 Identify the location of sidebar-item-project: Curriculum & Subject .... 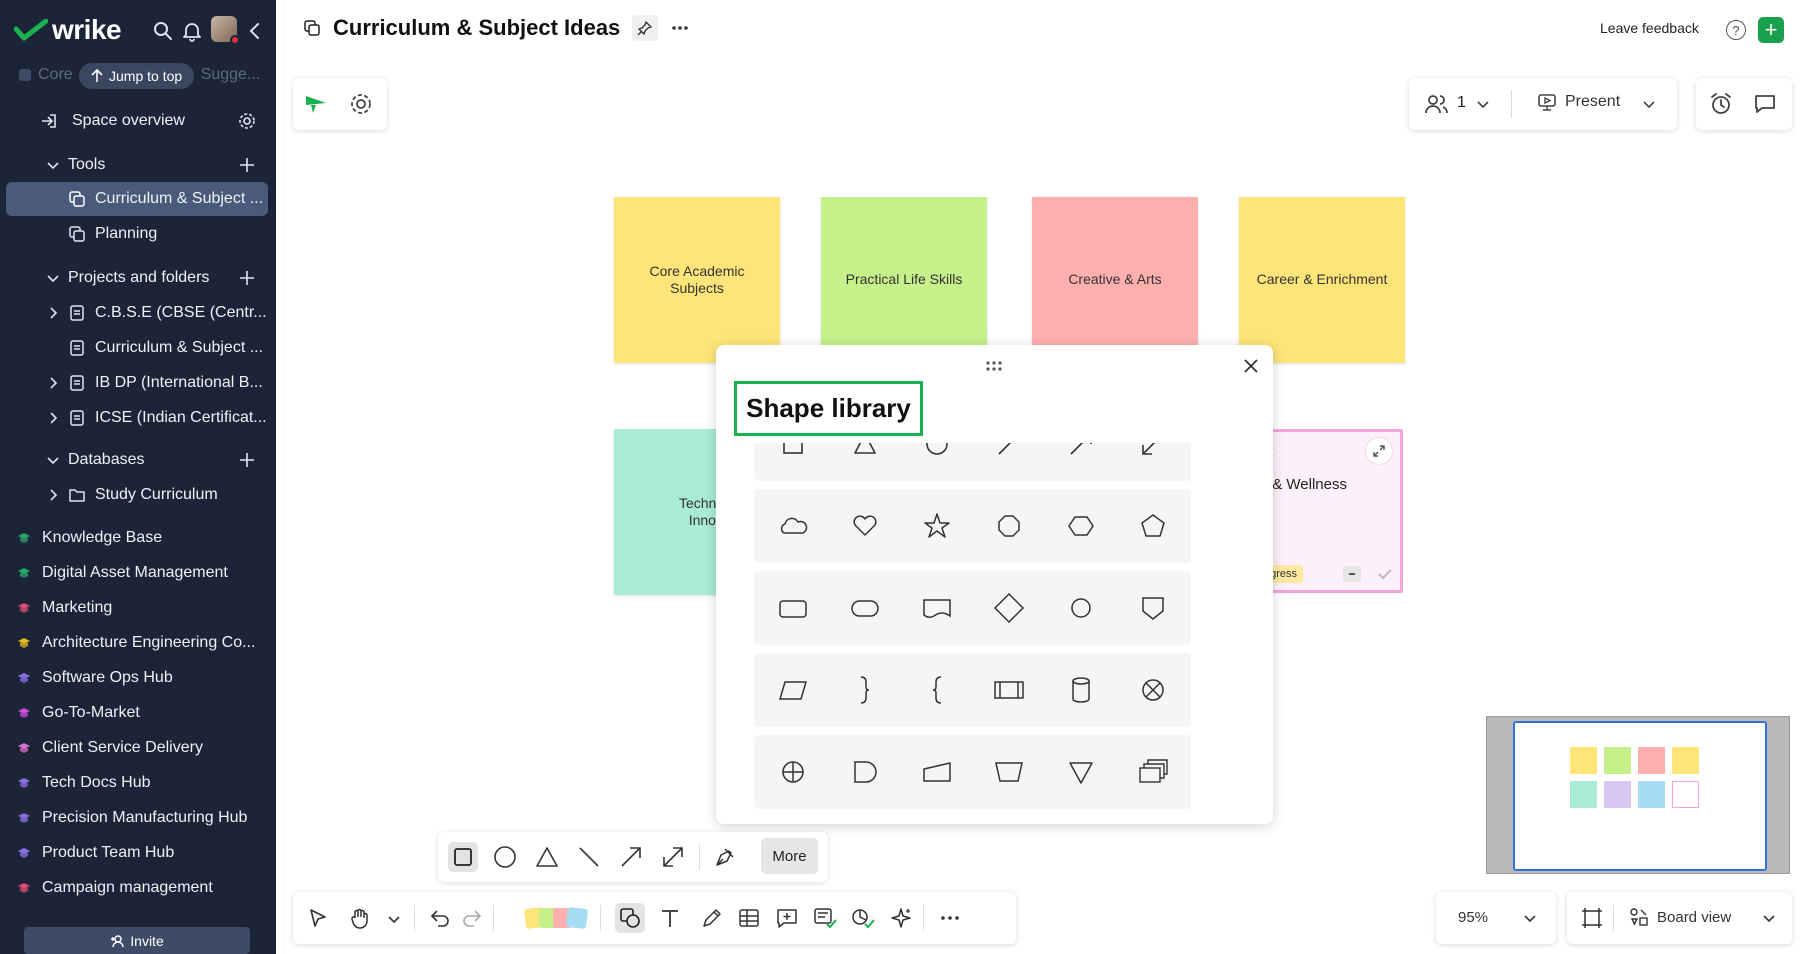
(138, 348).